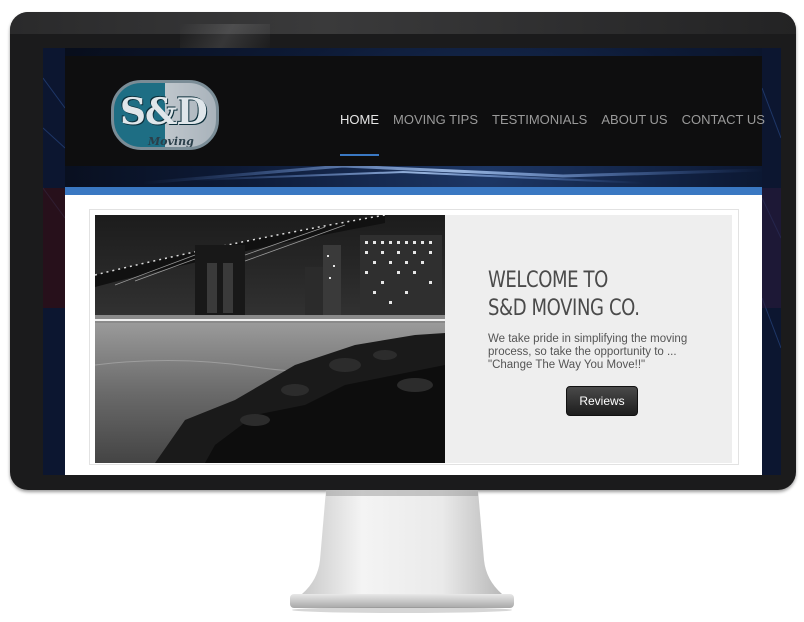  I want to click on welcome-title-line2: S&D MOVING CO., so click(564, 308).